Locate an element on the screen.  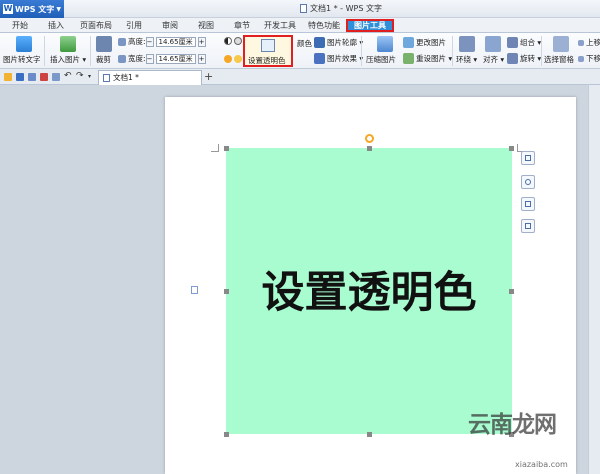
rotate-icon is located at coordinates (512, 58).